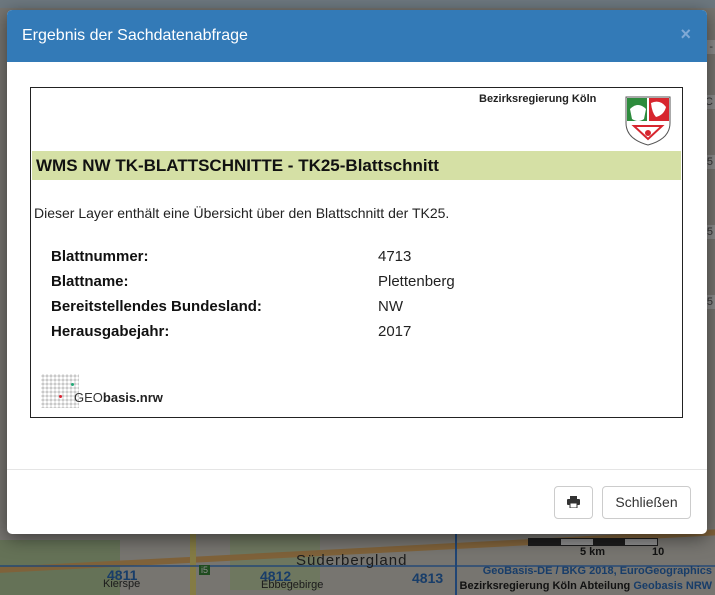  I want to click on geobasis-logo: GEObasis.nrw, so click(106, 390).